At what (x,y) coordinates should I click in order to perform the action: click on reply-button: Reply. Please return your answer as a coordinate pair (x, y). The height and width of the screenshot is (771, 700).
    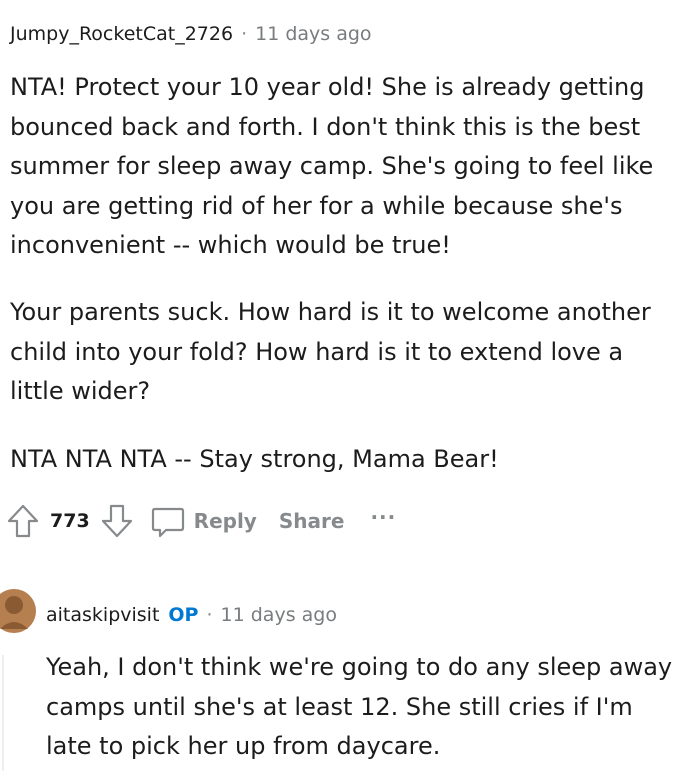
    Looking at the image, I should click on (225, 521).